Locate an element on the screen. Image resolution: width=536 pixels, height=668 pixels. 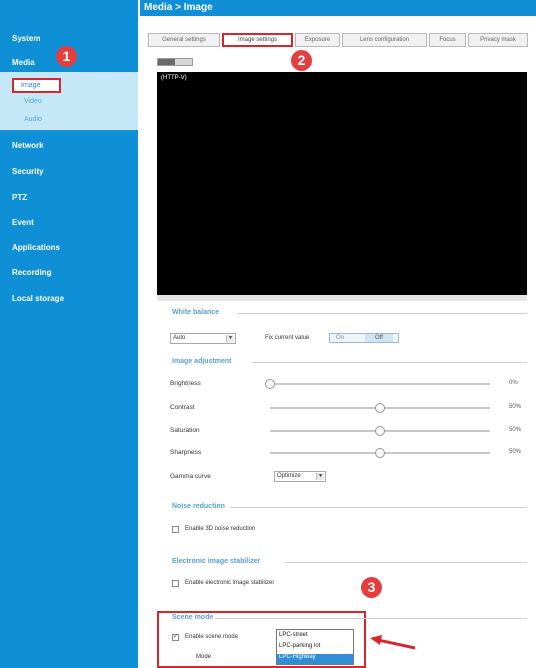
saturation-slider-thumb is located at coordinates (380, 431).